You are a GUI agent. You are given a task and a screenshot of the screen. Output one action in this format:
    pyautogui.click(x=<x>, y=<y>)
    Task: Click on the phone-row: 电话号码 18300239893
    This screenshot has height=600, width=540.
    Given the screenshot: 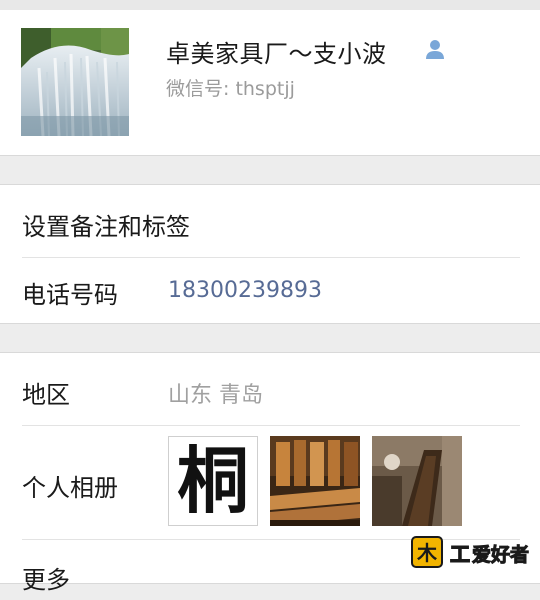 What is the action you would take?
    pyautogui.click(x=270, y=290)
    